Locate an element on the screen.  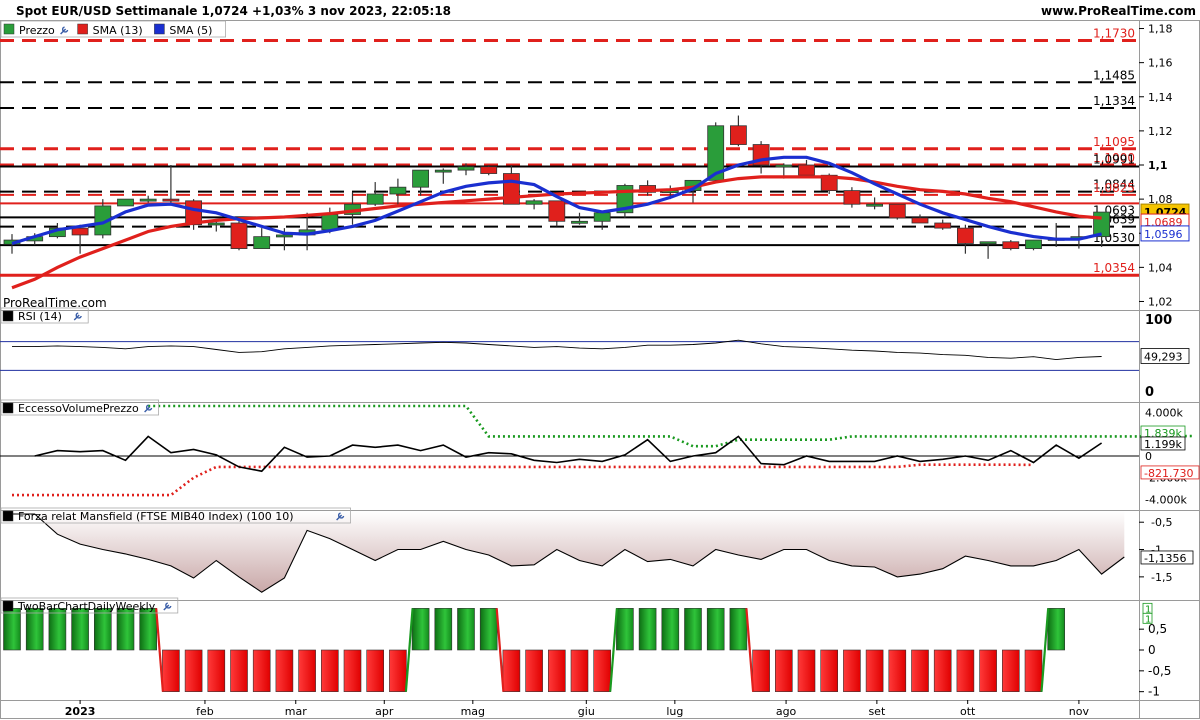
eccesso-lower-value: -821.730 is located at coordinates (1168, 473).